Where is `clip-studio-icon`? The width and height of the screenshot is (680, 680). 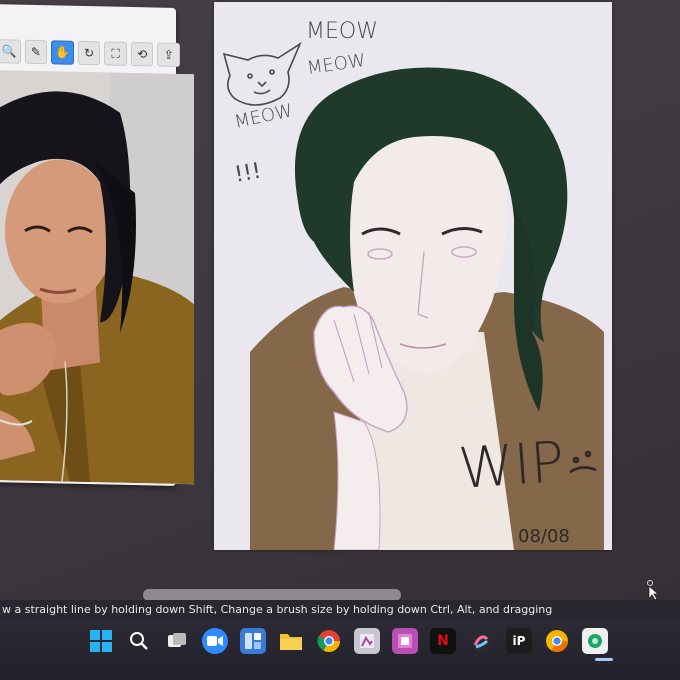
clip-studio-icon is located at coordinates (595, 641).